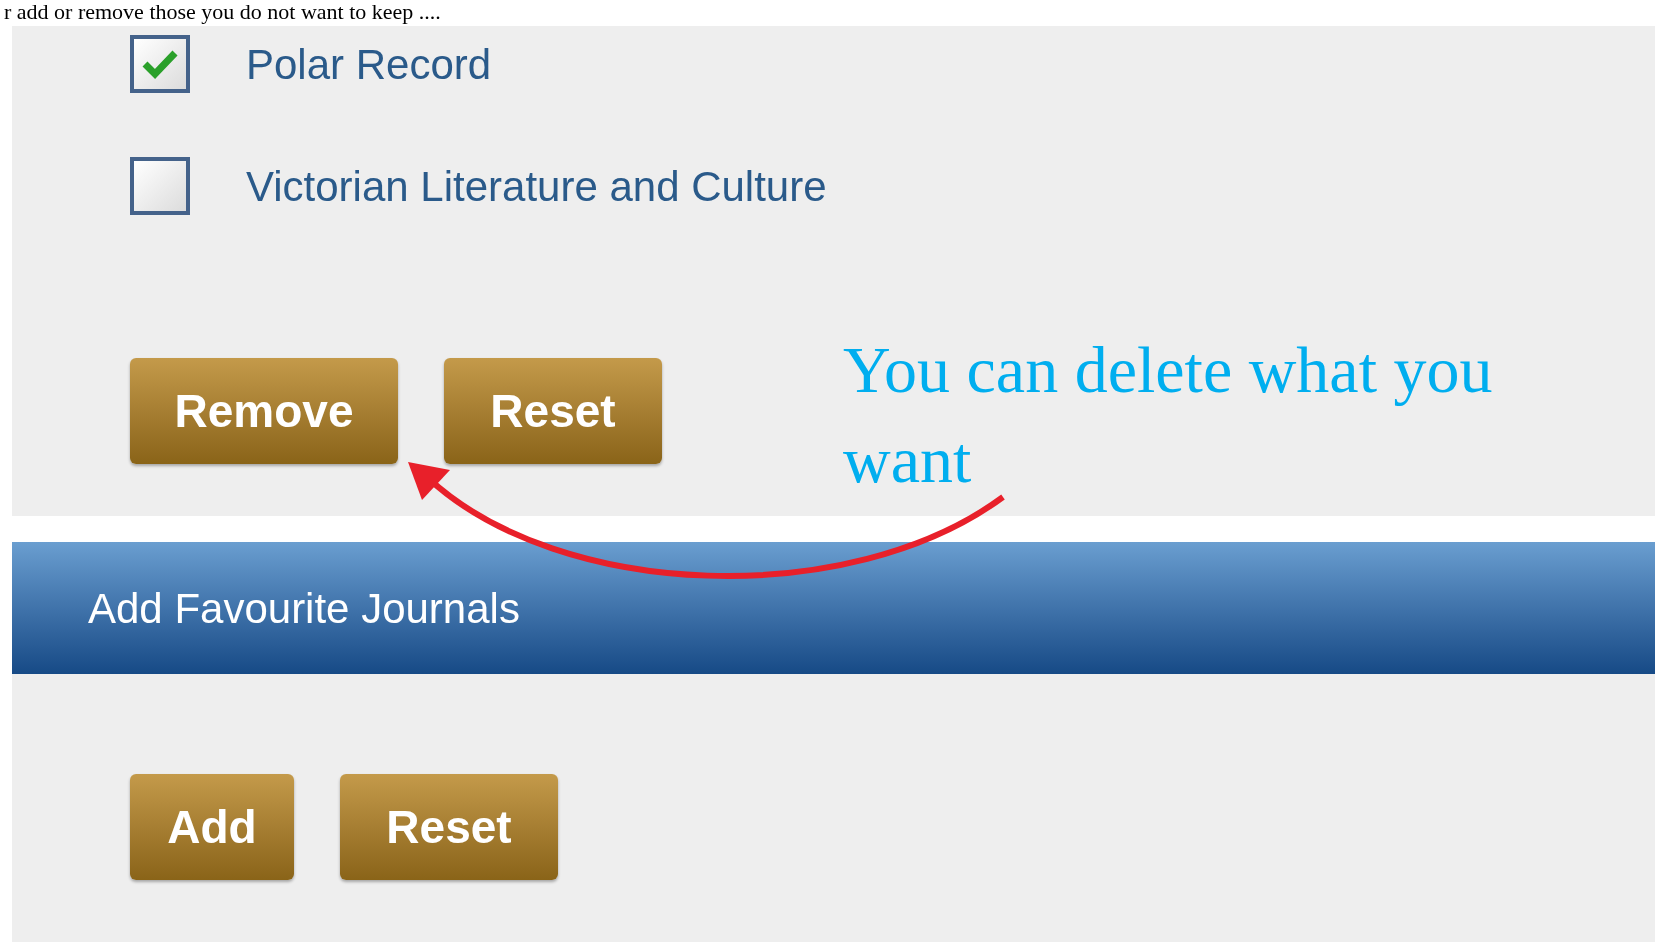 The image size is (1655, 942). I want to click on checkmark-icon, so click(160, 64).